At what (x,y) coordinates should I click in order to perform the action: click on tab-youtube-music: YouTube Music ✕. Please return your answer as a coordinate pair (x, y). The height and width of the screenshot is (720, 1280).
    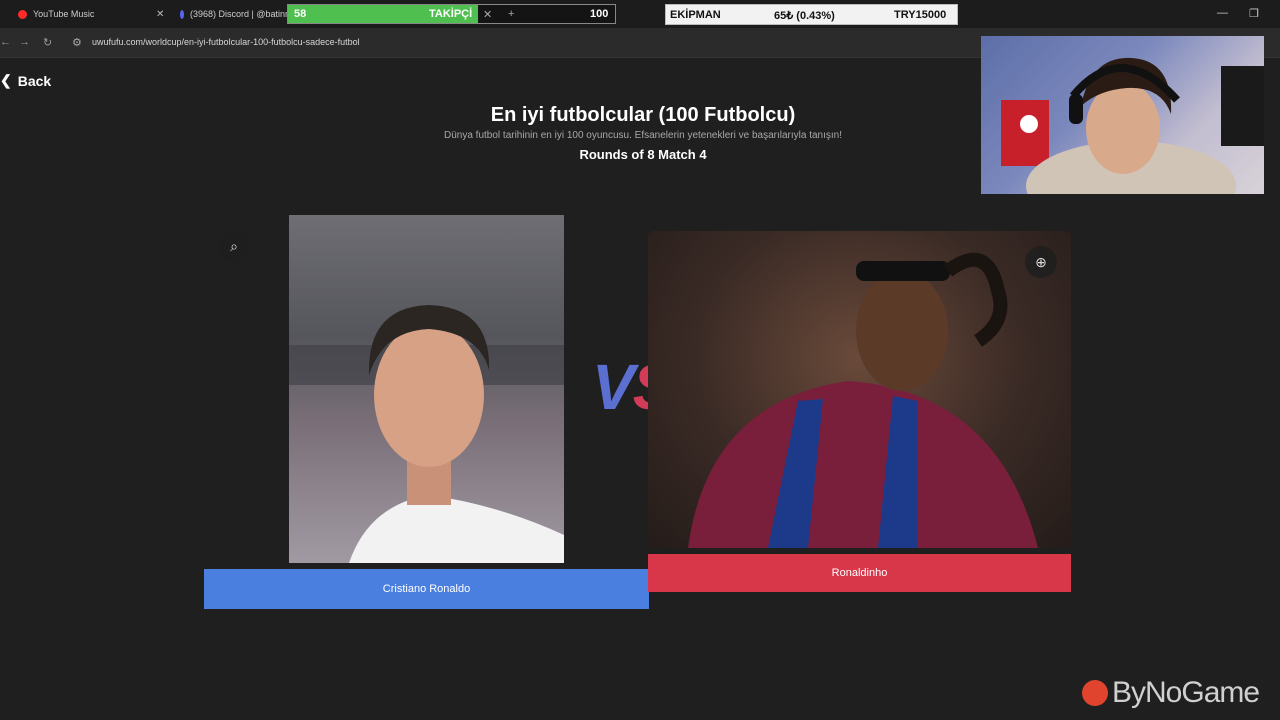
    Looking at the image, I should click on (93, 14).